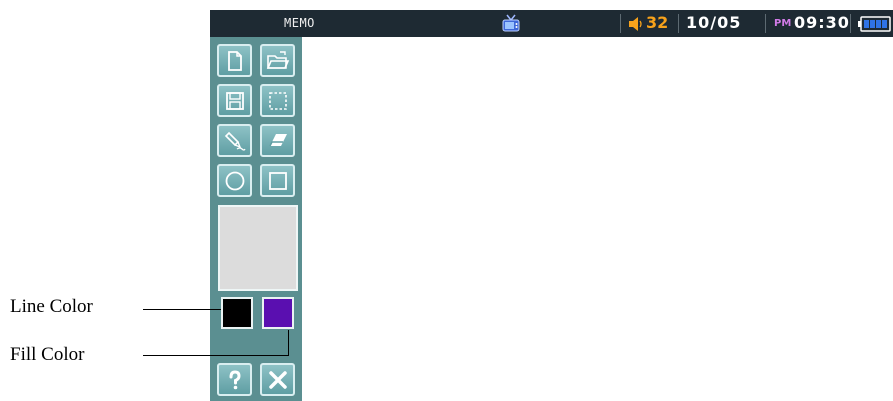  Describe the element at coordinates (278, 313) in the screenshot. I see `fill-color-swatch` at that location.